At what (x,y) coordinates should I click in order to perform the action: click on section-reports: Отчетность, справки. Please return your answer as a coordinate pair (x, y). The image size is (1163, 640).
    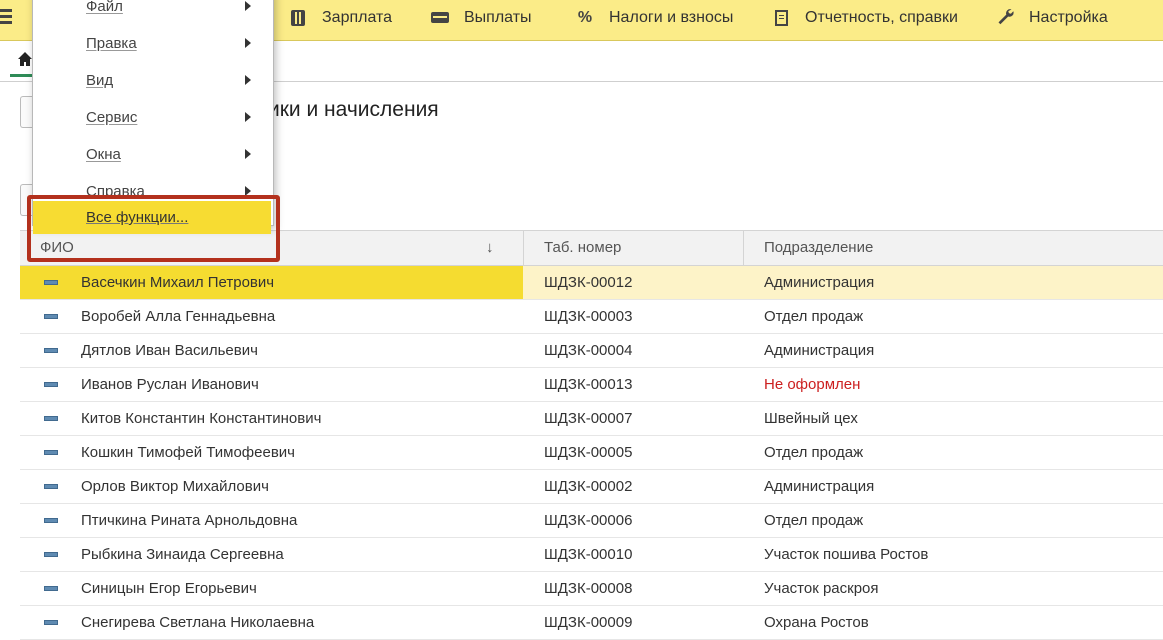
    Looking at the image, I should click on (864, 18).